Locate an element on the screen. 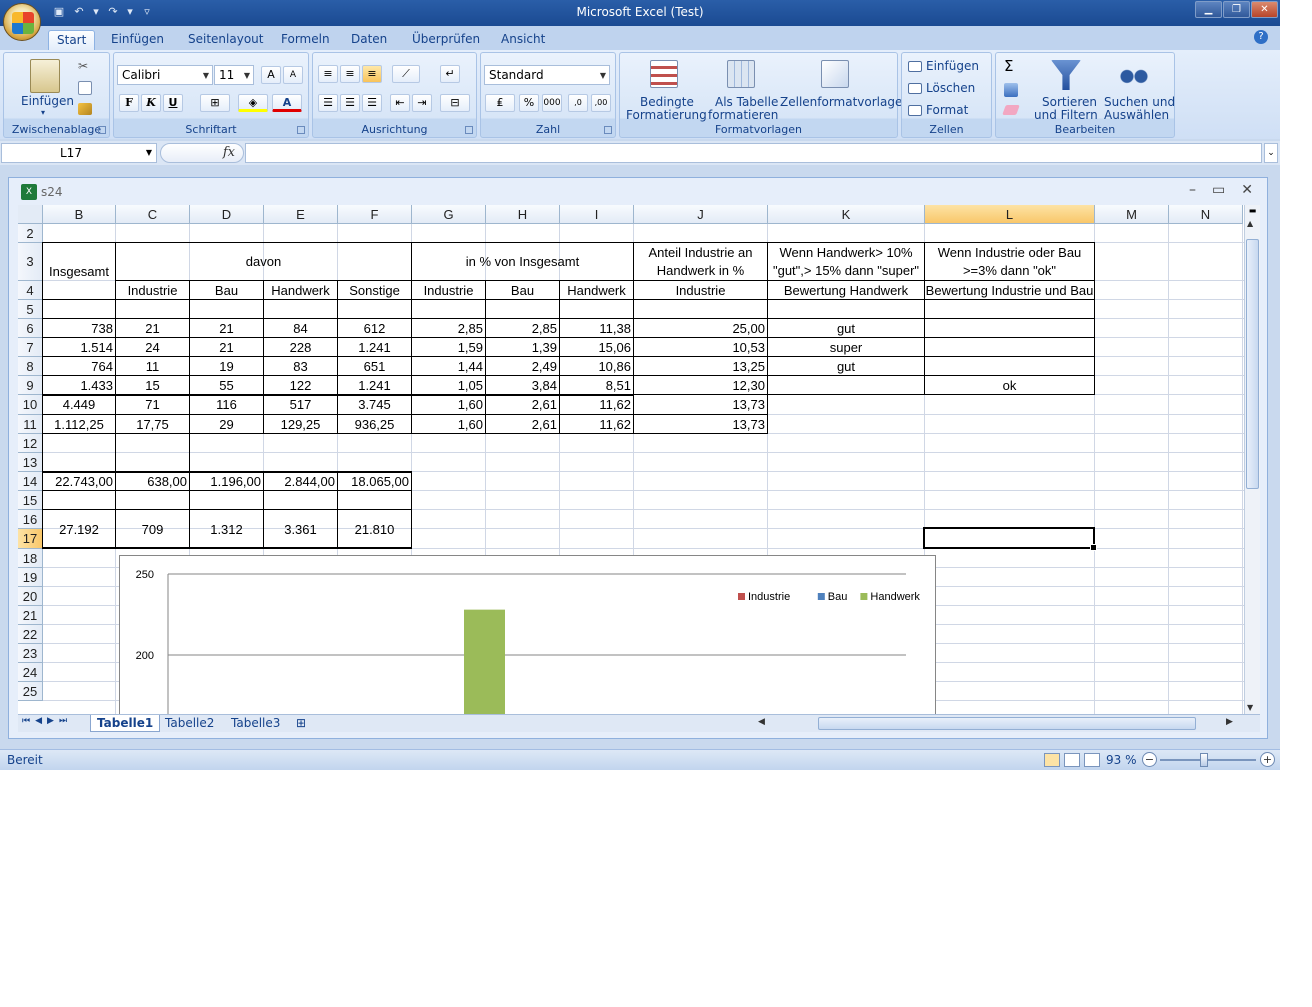 The width and height of the screenshot is (1312, 1007). header-row4-k: Bewertung Handwerk is located at coordinates (846, 290).